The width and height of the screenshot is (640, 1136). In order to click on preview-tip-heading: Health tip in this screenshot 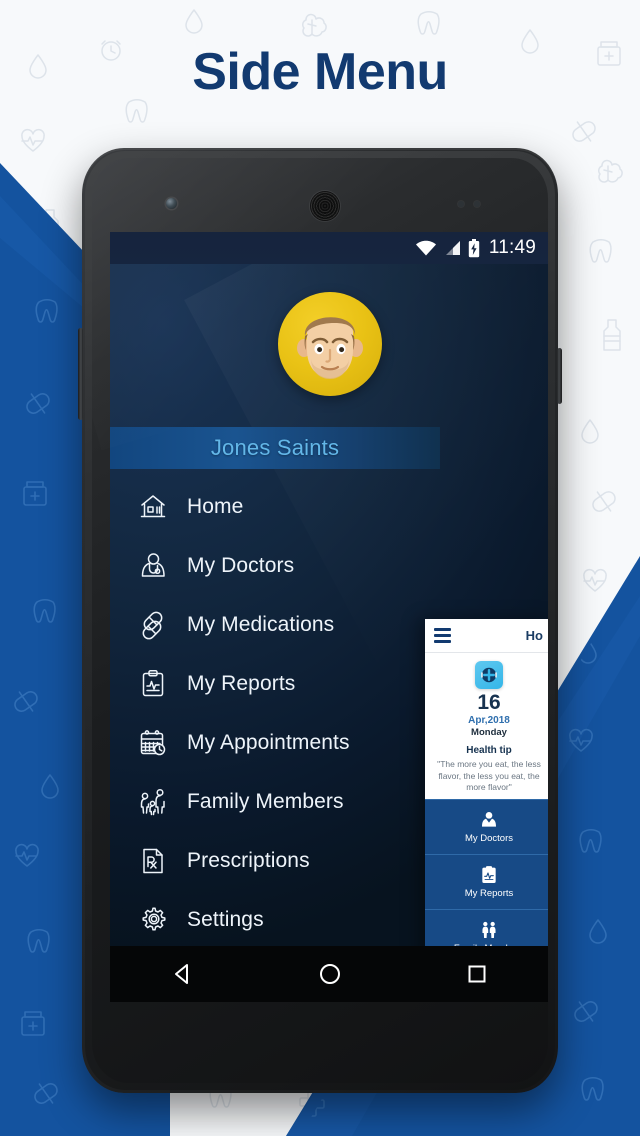, I will do `click(489, 751)`.